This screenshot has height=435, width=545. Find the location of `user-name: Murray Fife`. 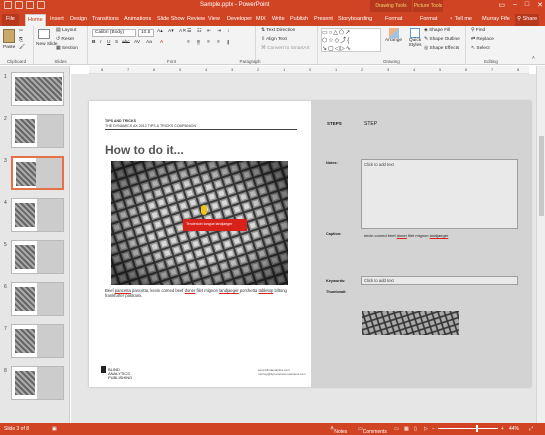

user-name: Murray Fife is located at coordinates (496, 20).